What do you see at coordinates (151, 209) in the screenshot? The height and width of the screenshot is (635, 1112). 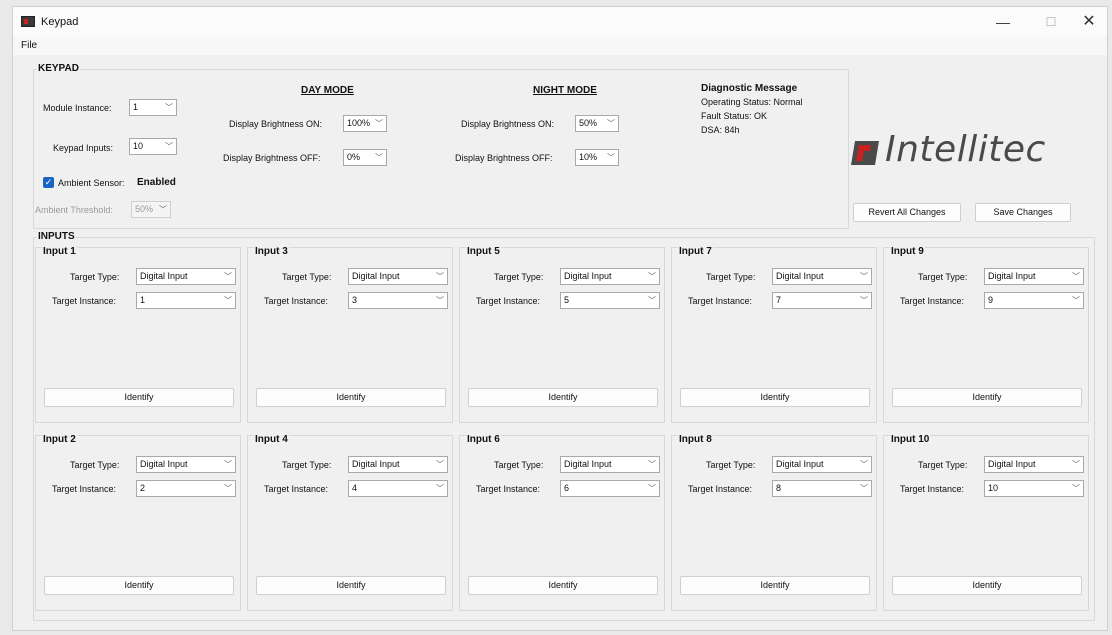 I see `ambient-threshold-select: 50% ﹀` at bounding box center [151, 209].